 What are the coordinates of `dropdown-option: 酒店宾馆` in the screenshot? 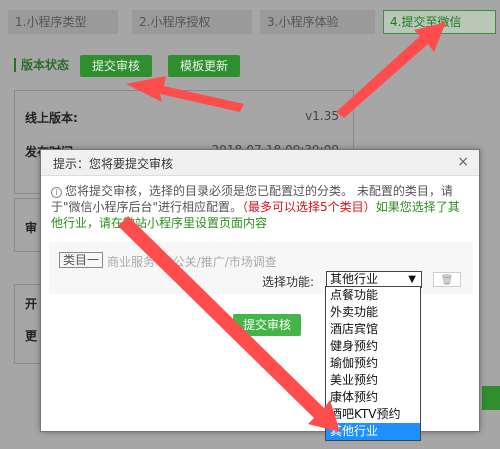 It's located at (373, 329).